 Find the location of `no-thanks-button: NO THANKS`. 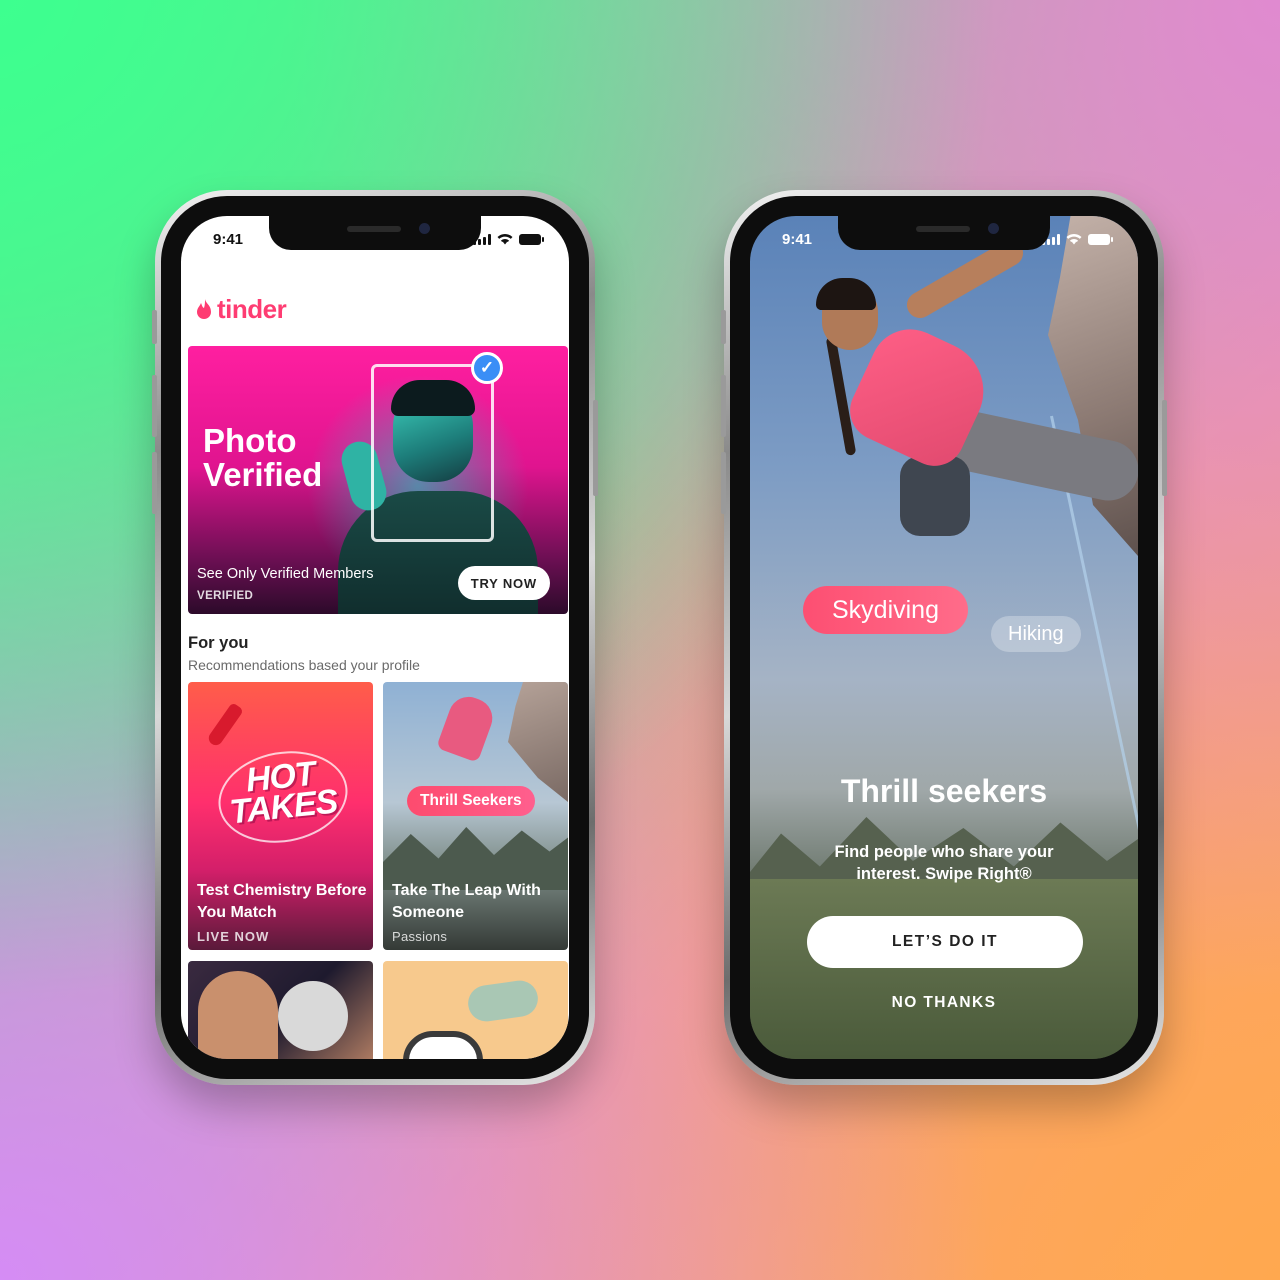

no-thanks-button: NO THANKS is located at coordinates (944, 1003).